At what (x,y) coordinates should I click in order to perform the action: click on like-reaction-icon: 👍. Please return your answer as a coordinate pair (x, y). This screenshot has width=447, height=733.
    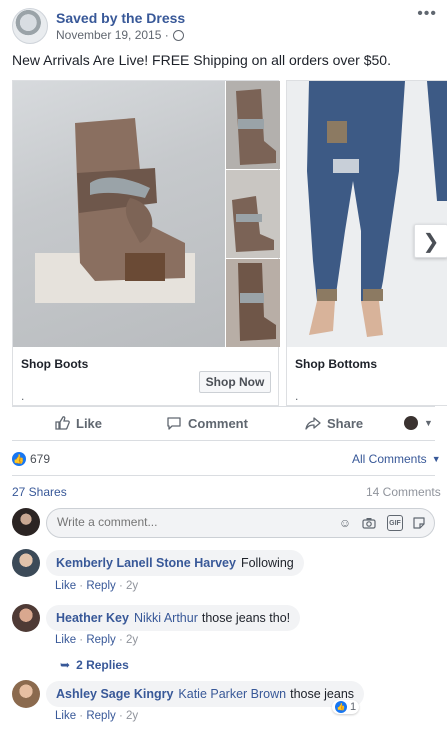
    Looking at the image, I should click on (19, 459).